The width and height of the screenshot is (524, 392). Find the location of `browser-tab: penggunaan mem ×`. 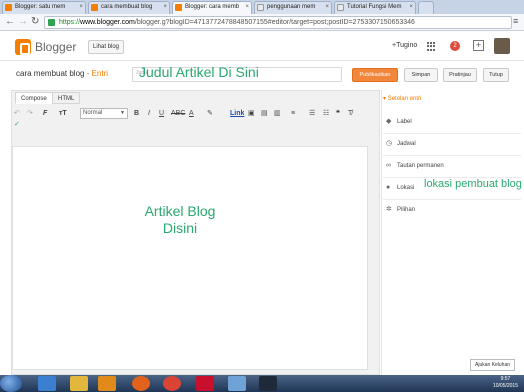

browser-tab: penggunaan mem × is located at coordinates (293, 7).